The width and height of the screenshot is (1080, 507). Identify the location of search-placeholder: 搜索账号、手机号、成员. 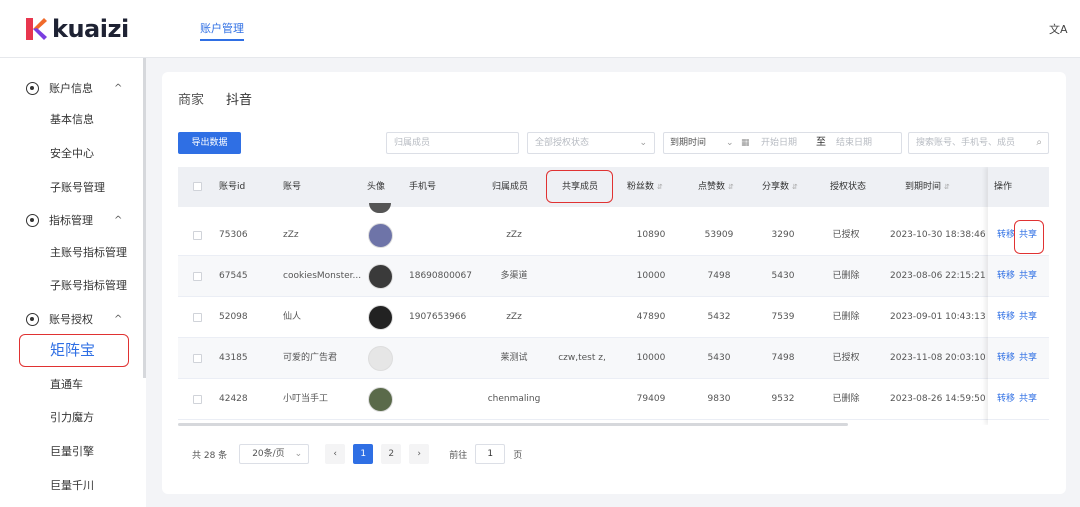
(966, 143).